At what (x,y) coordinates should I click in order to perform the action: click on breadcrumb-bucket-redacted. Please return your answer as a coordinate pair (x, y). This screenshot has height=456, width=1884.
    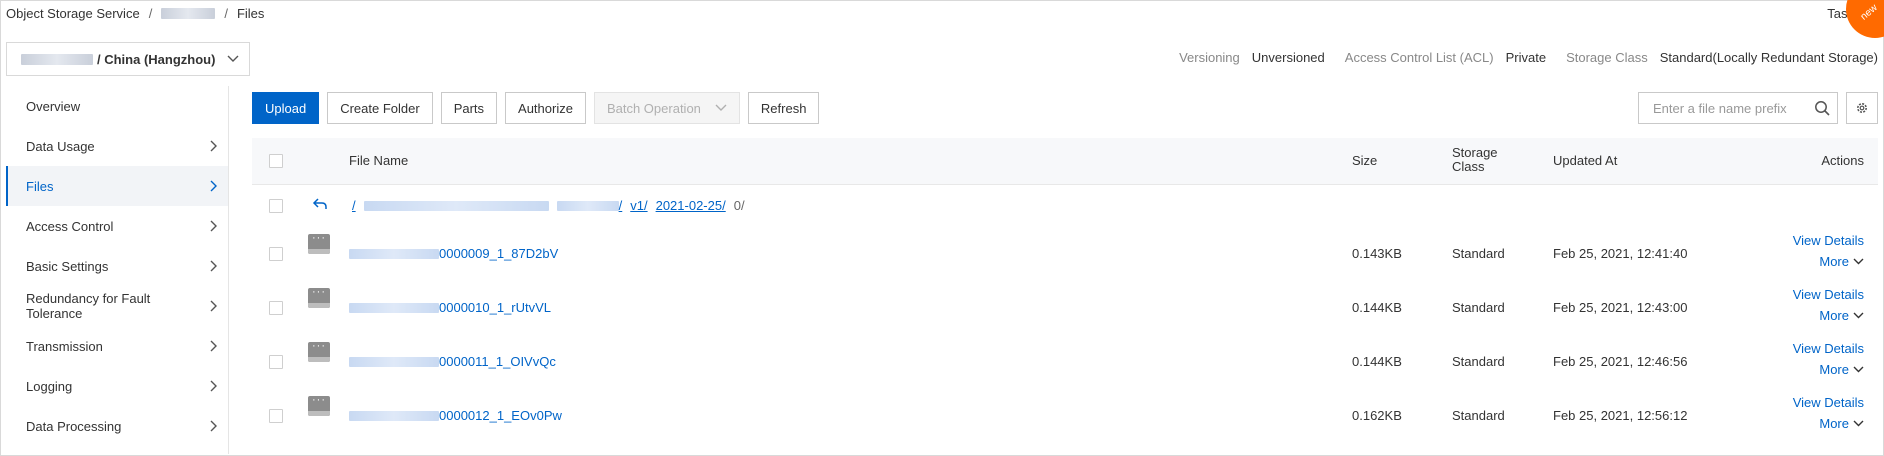
    Looking at the image, I should click on (188, 13).